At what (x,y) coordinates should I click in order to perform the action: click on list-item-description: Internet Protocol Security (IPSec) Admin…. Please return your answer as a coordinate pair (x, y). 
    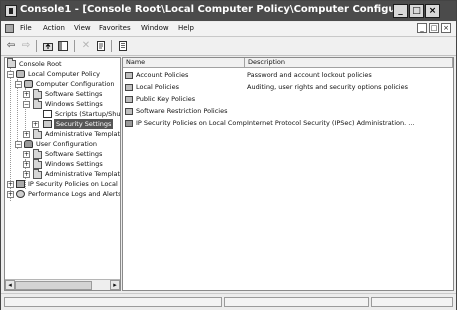
    Looking at the image, I should click on (331, 123).